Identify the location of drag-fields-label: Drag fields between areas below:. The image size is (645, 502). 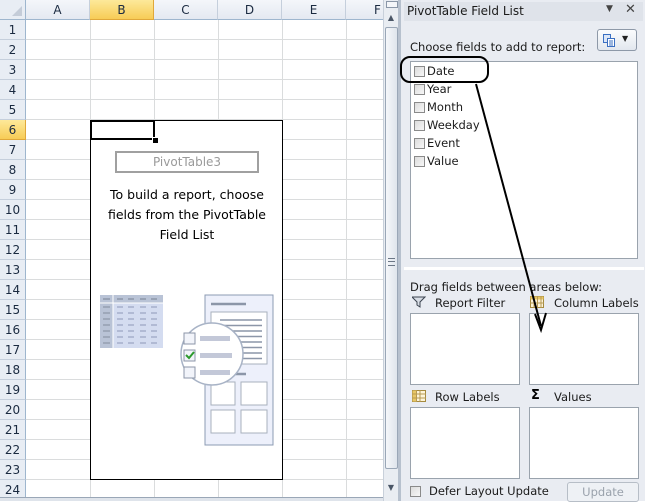
(506, 287).